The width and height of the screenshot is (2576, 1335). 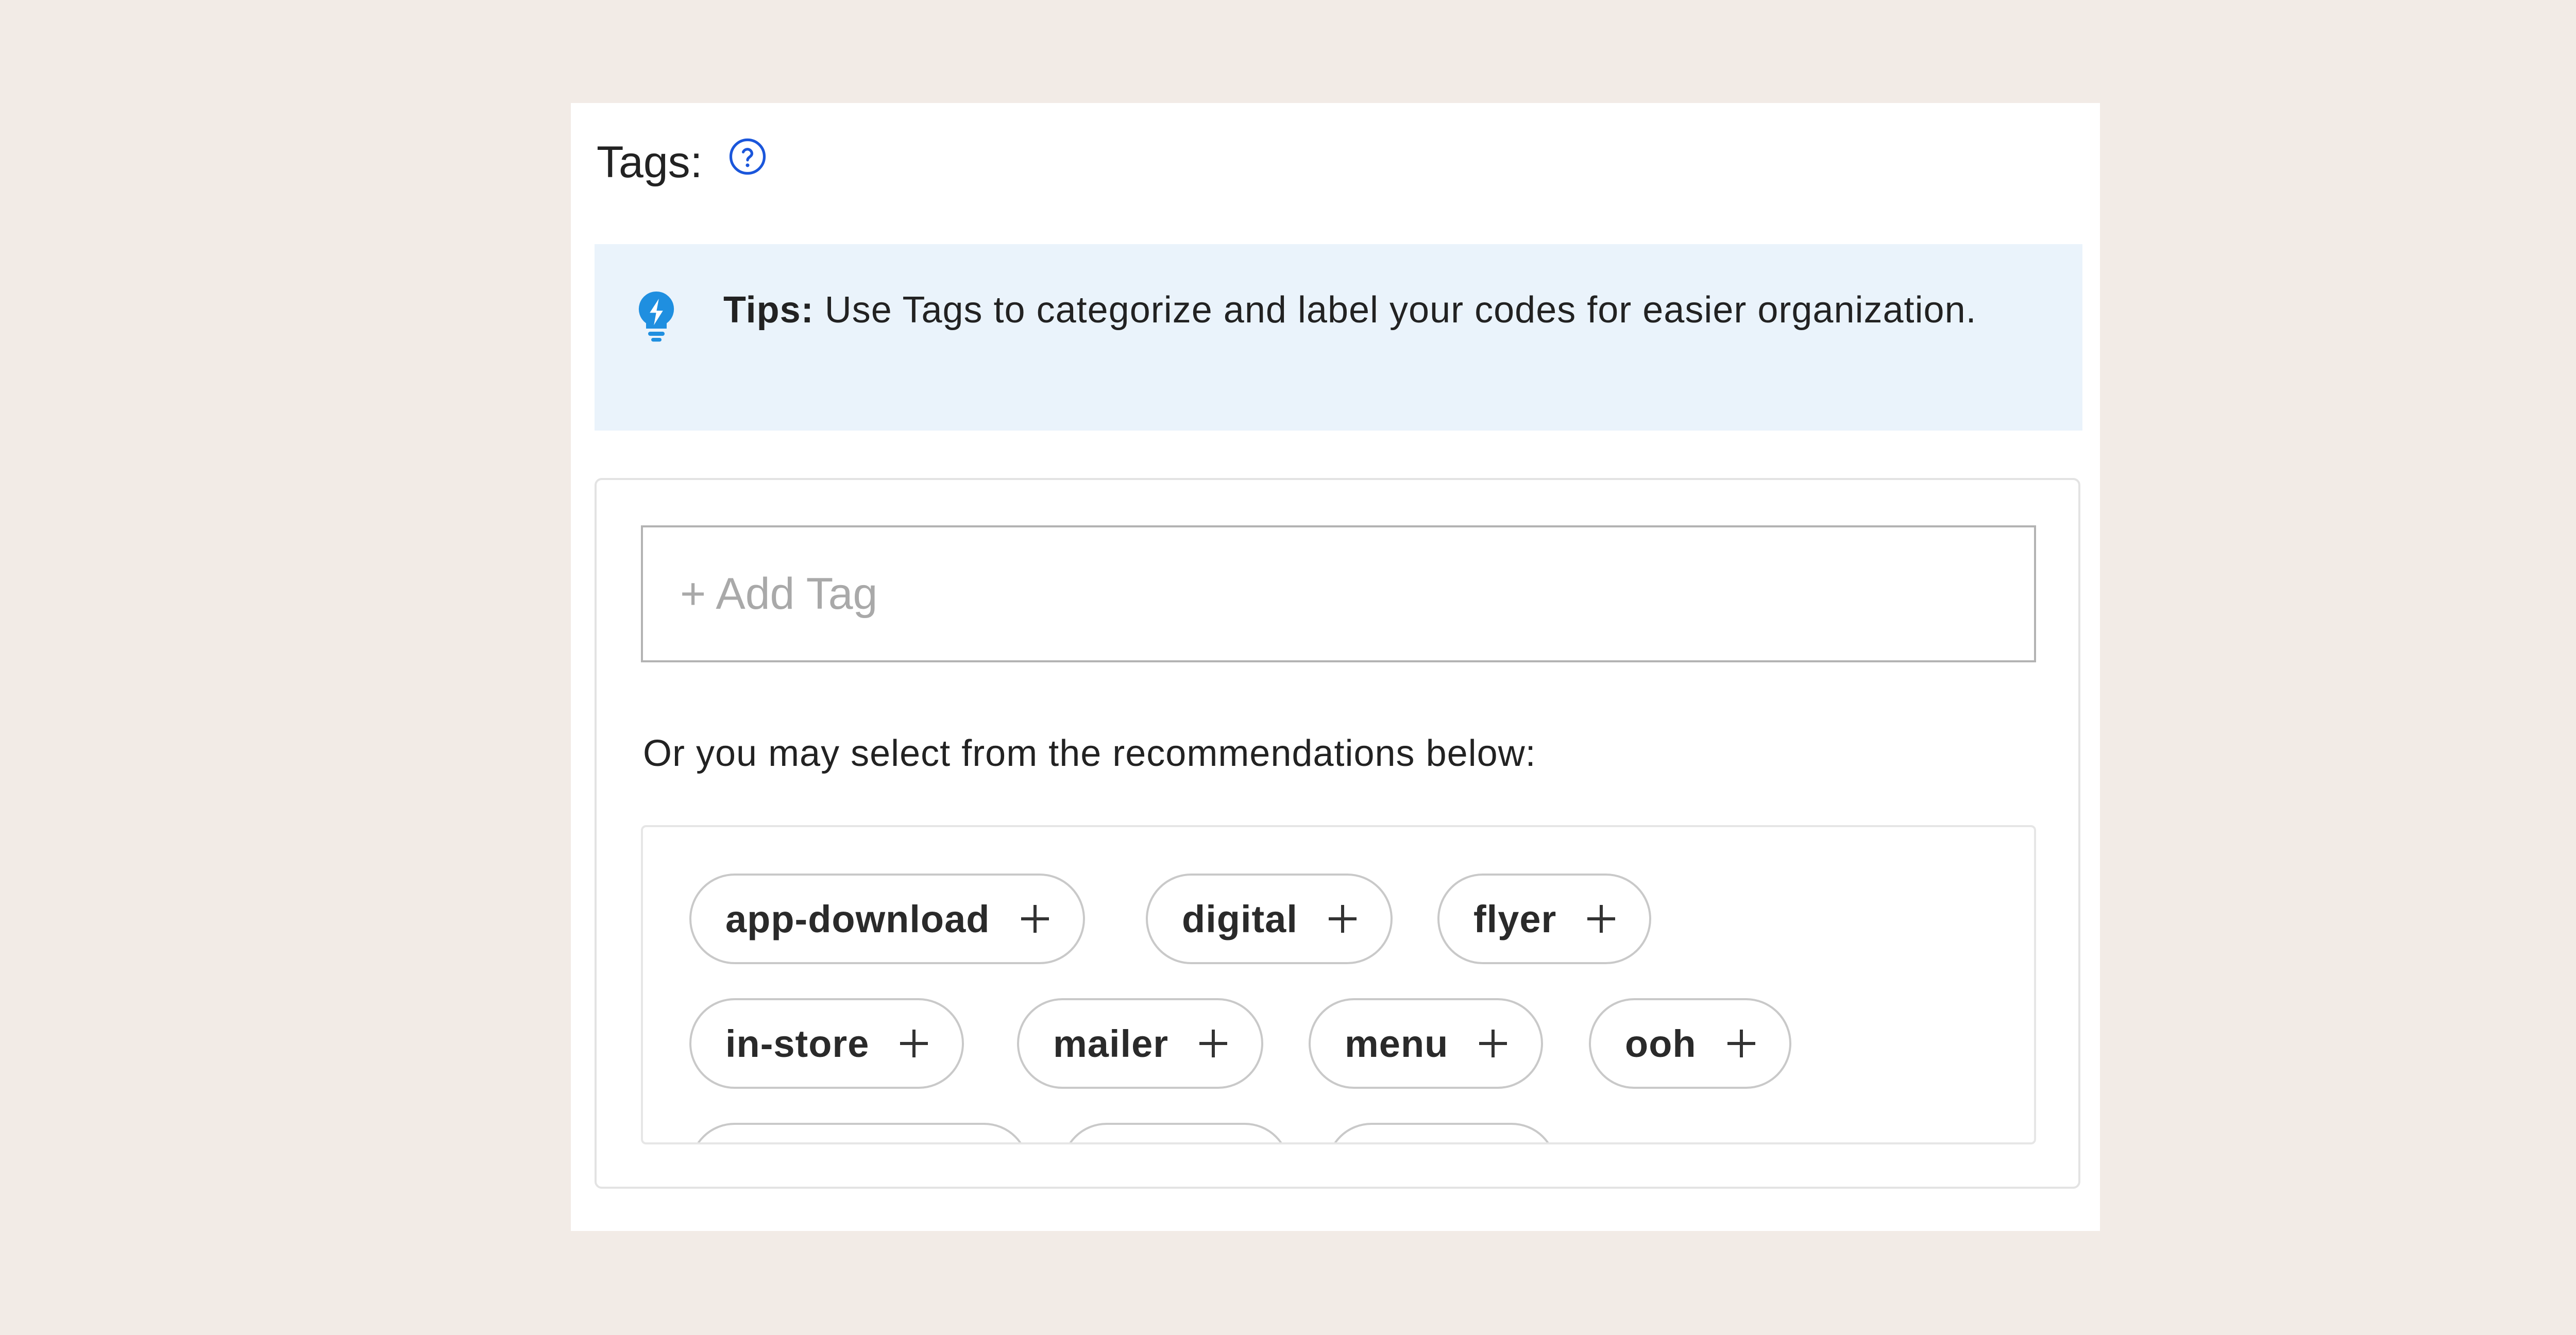 I want to click on tag-chip-in-store: in-store, so click(x=826, y=1043).